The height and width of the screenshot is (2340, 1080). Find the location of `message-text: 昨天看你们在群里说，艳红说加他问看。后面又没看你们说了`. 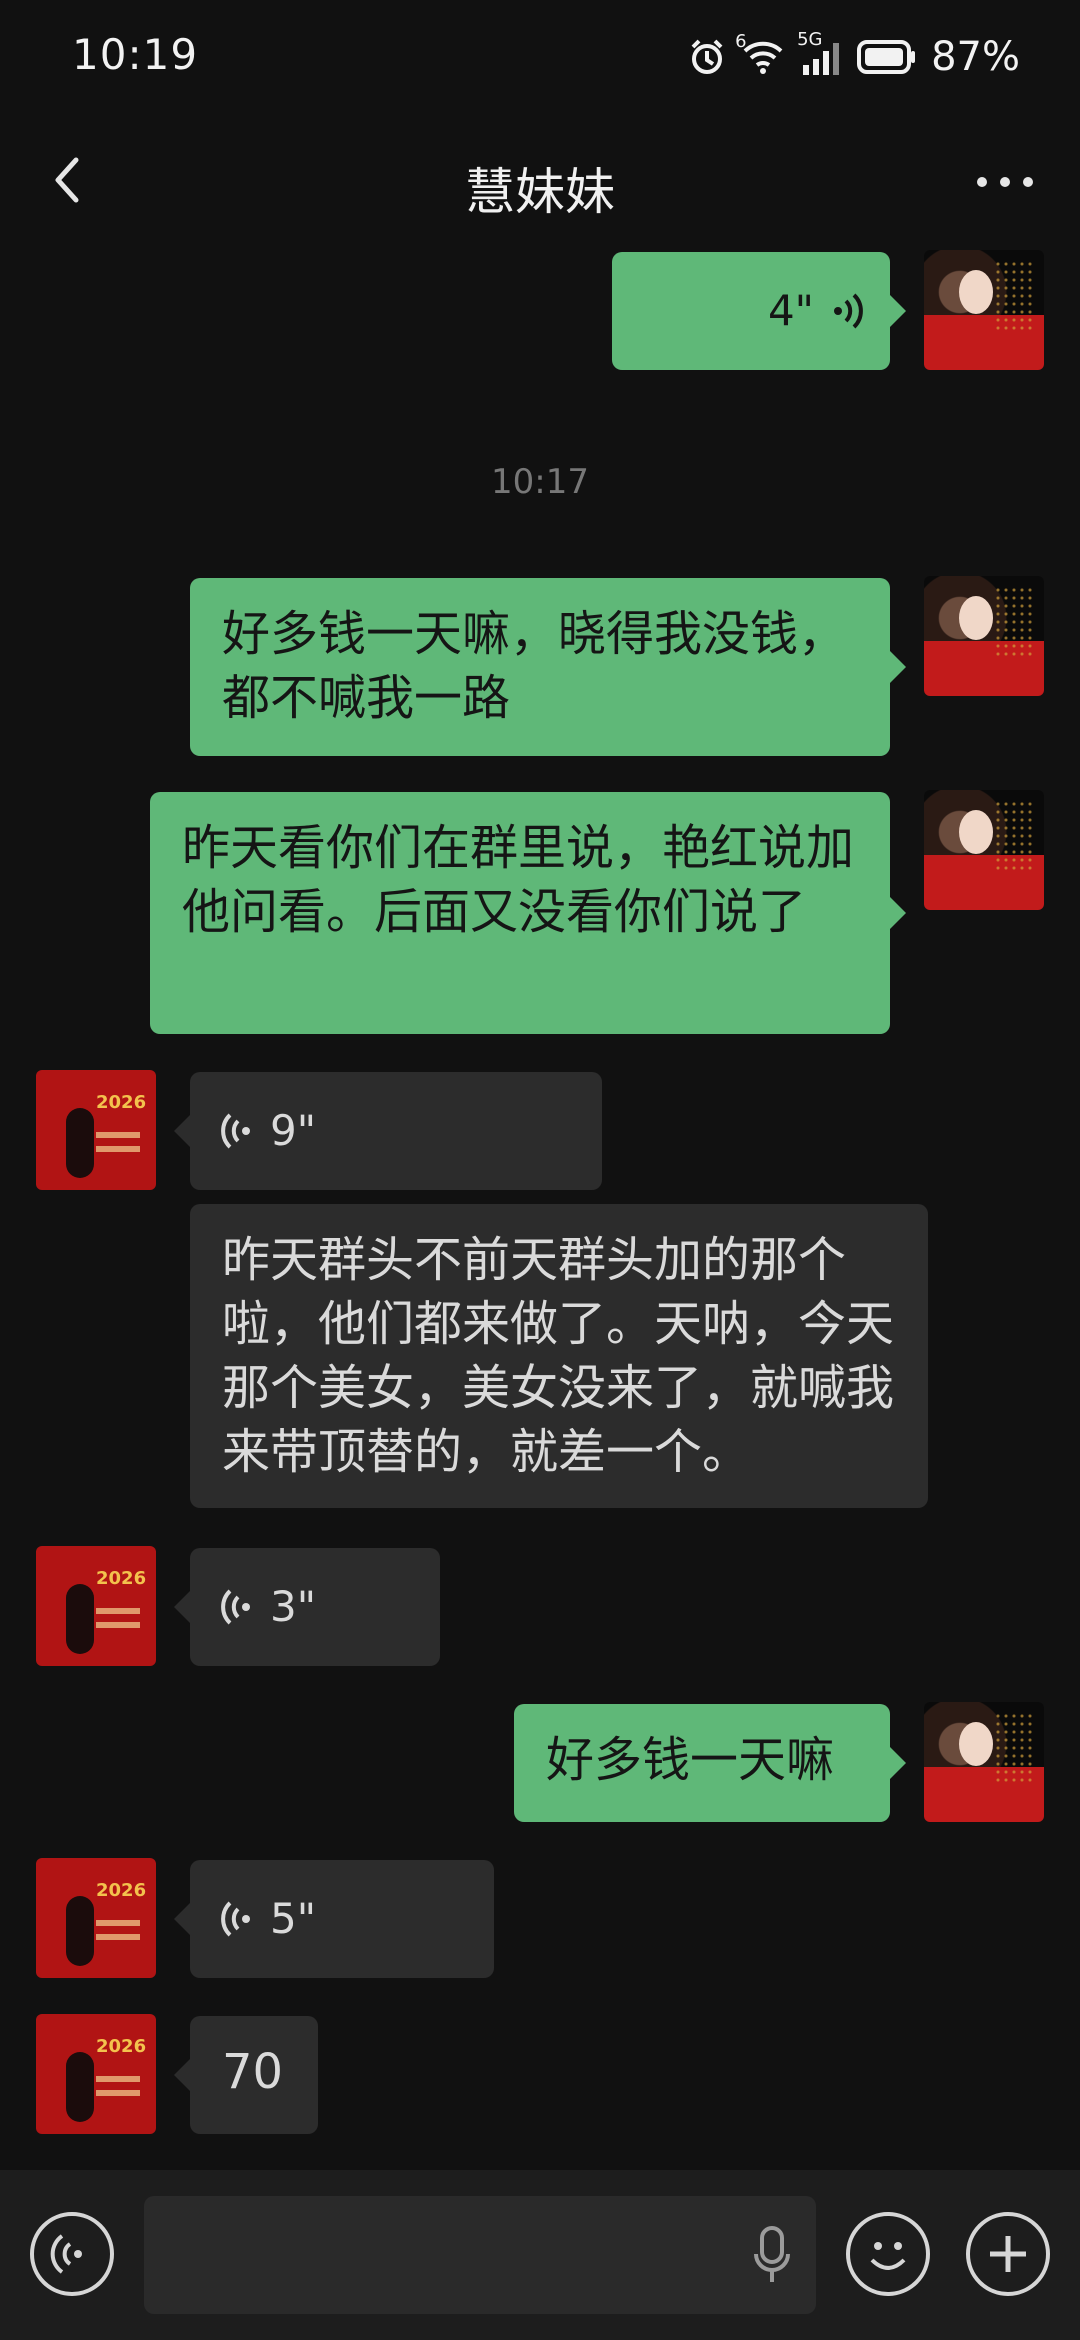

message-text: 昨天看你们在群里说，艳红说加他问看。后面又没看你们说了 is located at coordinates (518, 880).